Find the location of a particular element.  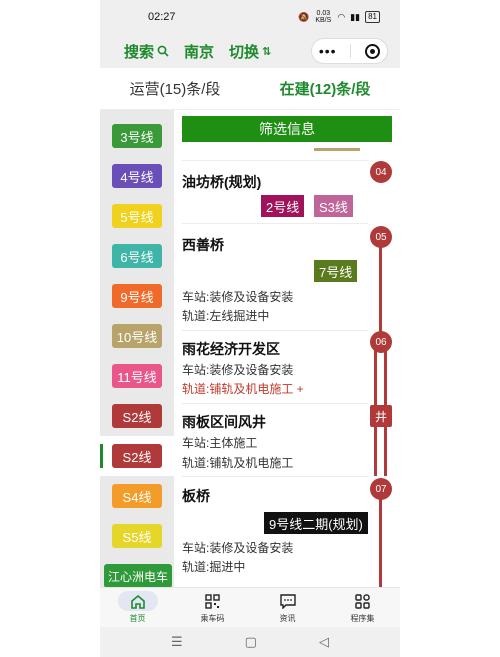

sidebar-line-6: 6号线 is located at coordinates (137, 256).